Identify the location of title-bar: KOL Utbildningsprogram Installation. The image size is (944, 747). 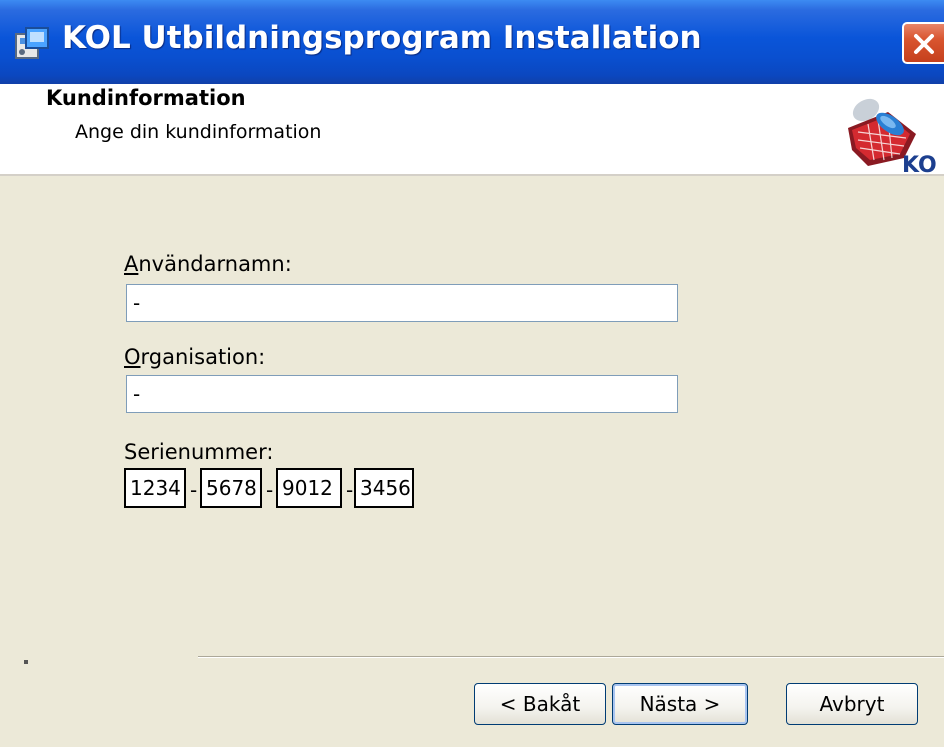
(472, 42).